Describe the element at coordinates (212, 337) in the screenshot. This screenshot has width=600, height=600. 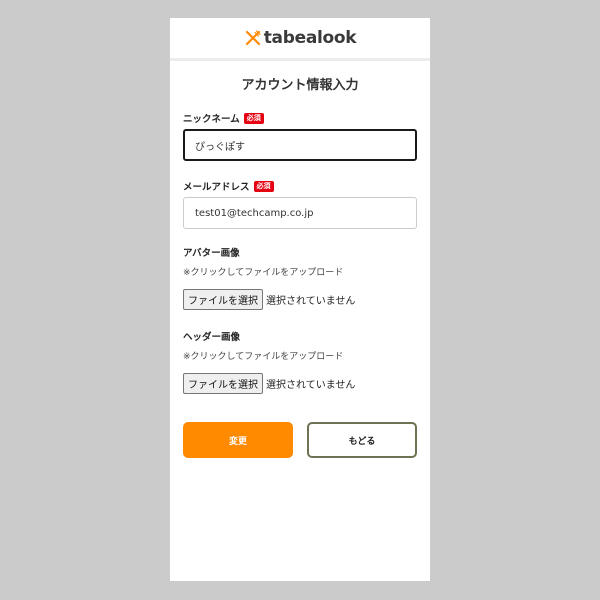
I see `header-image-label: ヘッダー画像` at that location.